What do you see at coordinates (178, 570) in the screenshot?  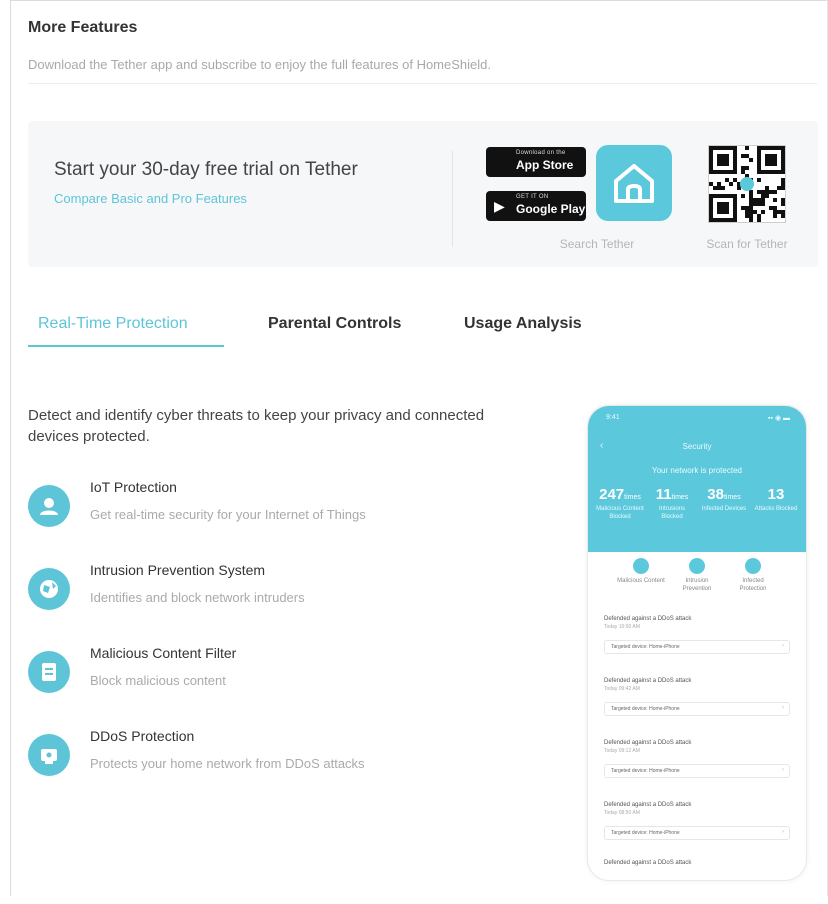 I see `feature-title: Intrusion Prevention System` at bounding box center [178, 570].